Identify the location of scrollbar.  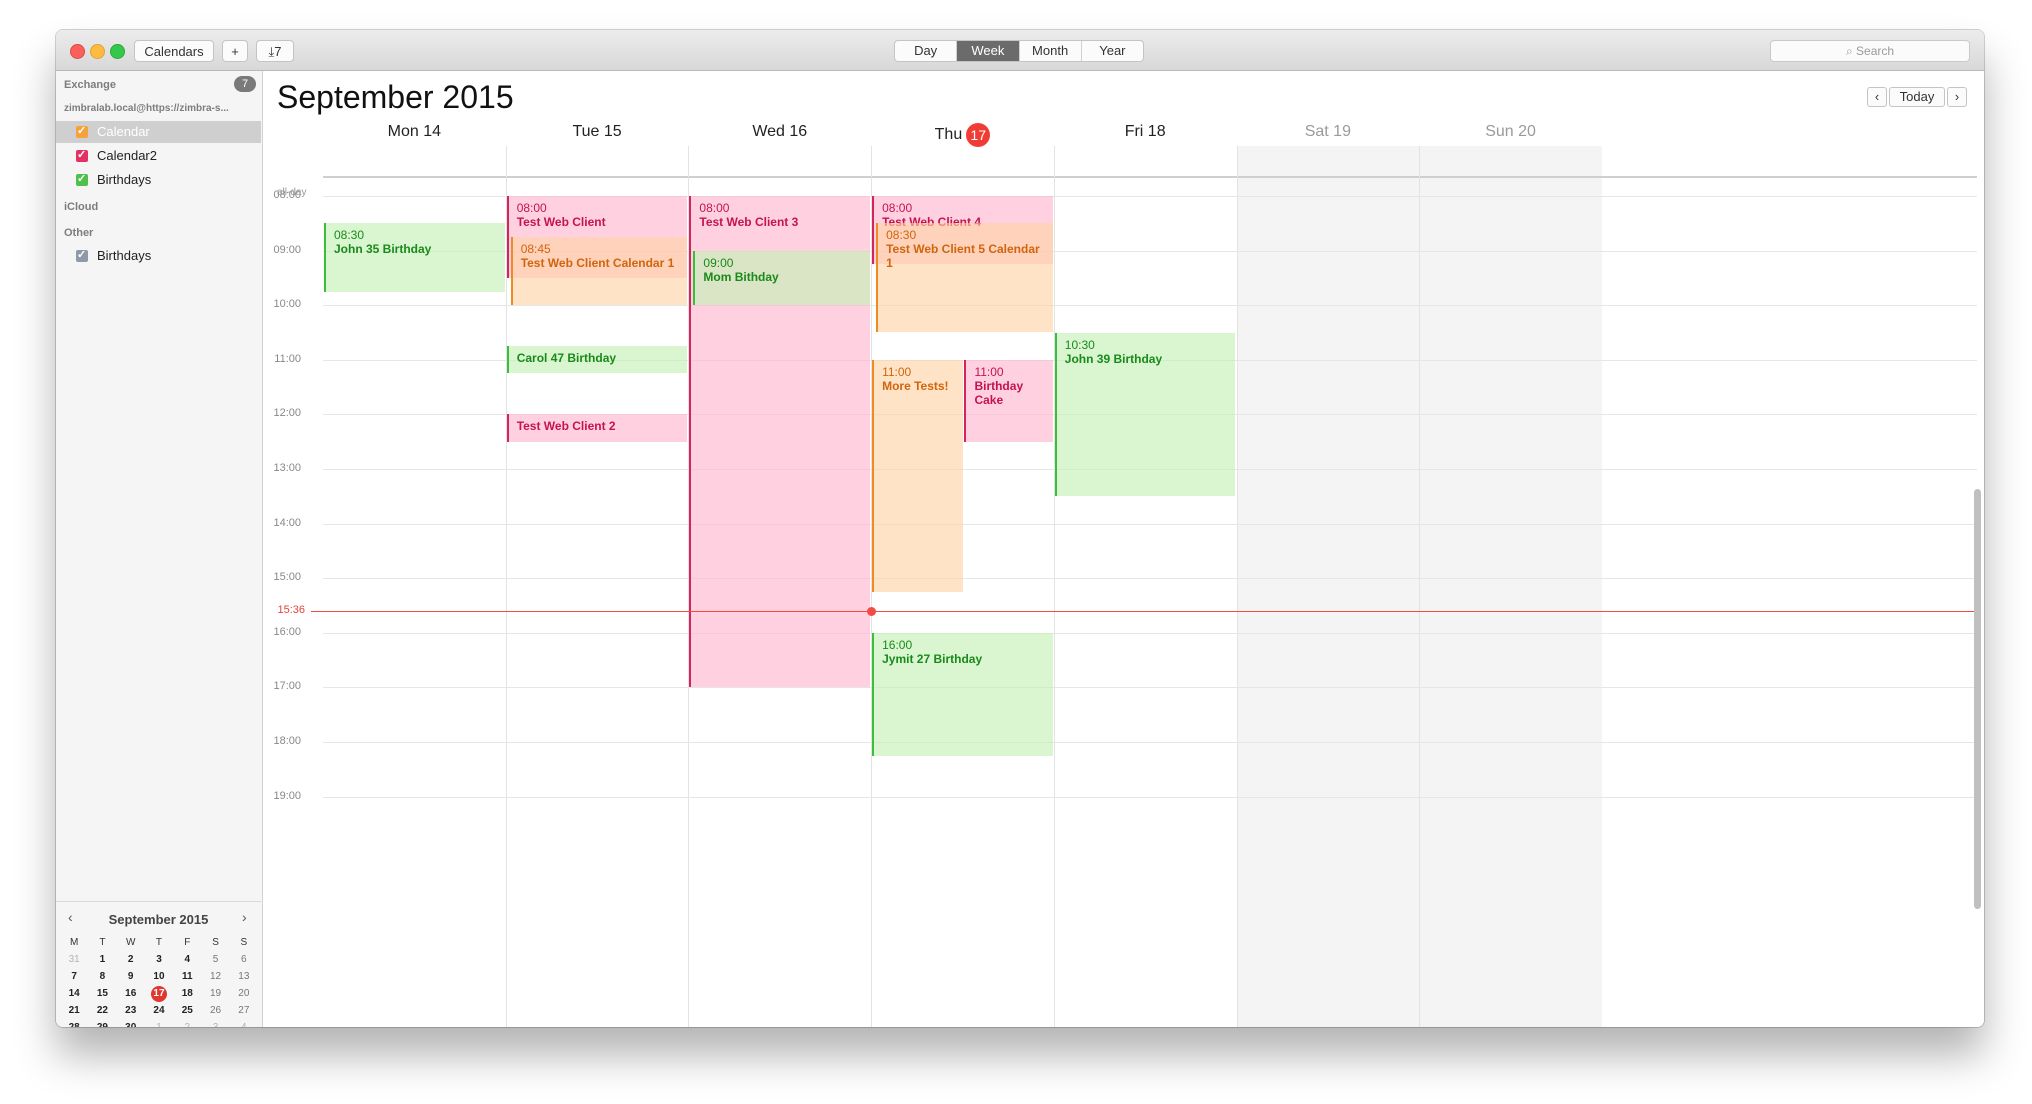
(1977, 699).